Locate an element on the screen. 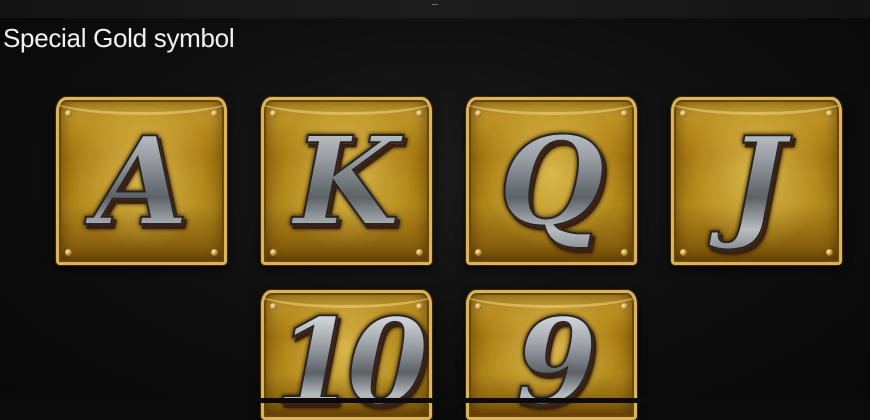 The image size is (870, 420). top-bar is located at coordinates (435, 9).